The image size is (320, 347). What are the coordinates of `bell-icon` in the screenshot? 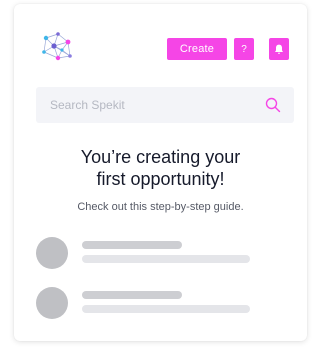 It's located at (279, 49).